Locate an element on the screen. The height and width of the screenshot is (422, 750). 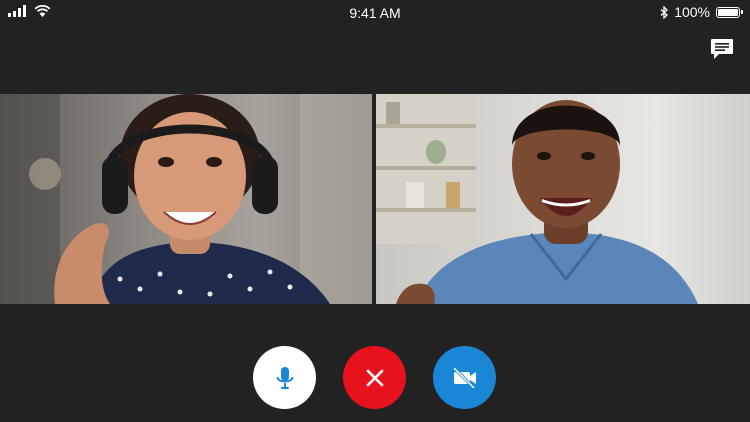
chat-bubble-icon is located at coordinates (722, 49).